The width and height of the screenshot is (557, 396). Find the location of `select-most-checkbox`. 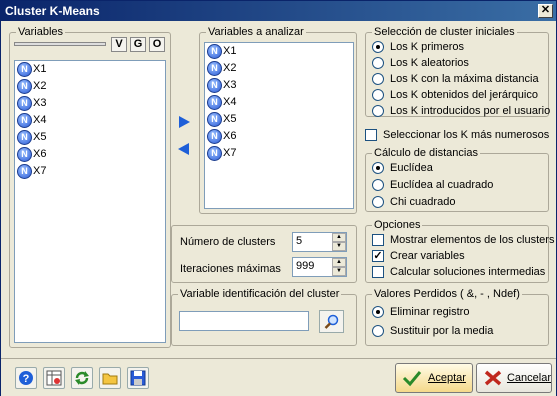

select-most-checkbox is located at coordinates (371, 135).